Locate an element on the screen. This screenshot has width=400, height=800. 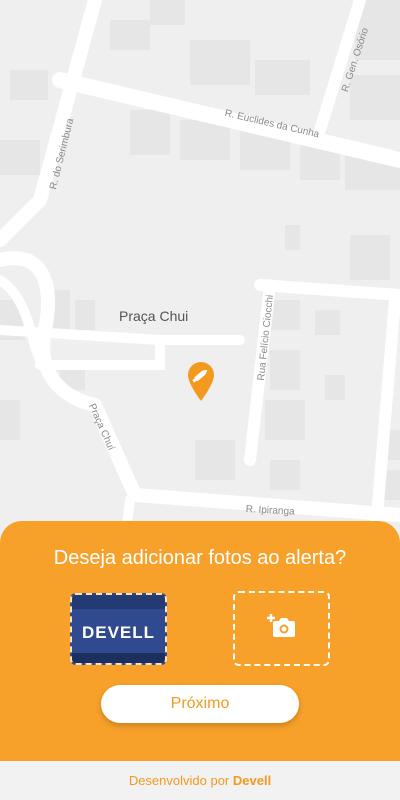
add-photo-button is located at coordinates (281, 628).